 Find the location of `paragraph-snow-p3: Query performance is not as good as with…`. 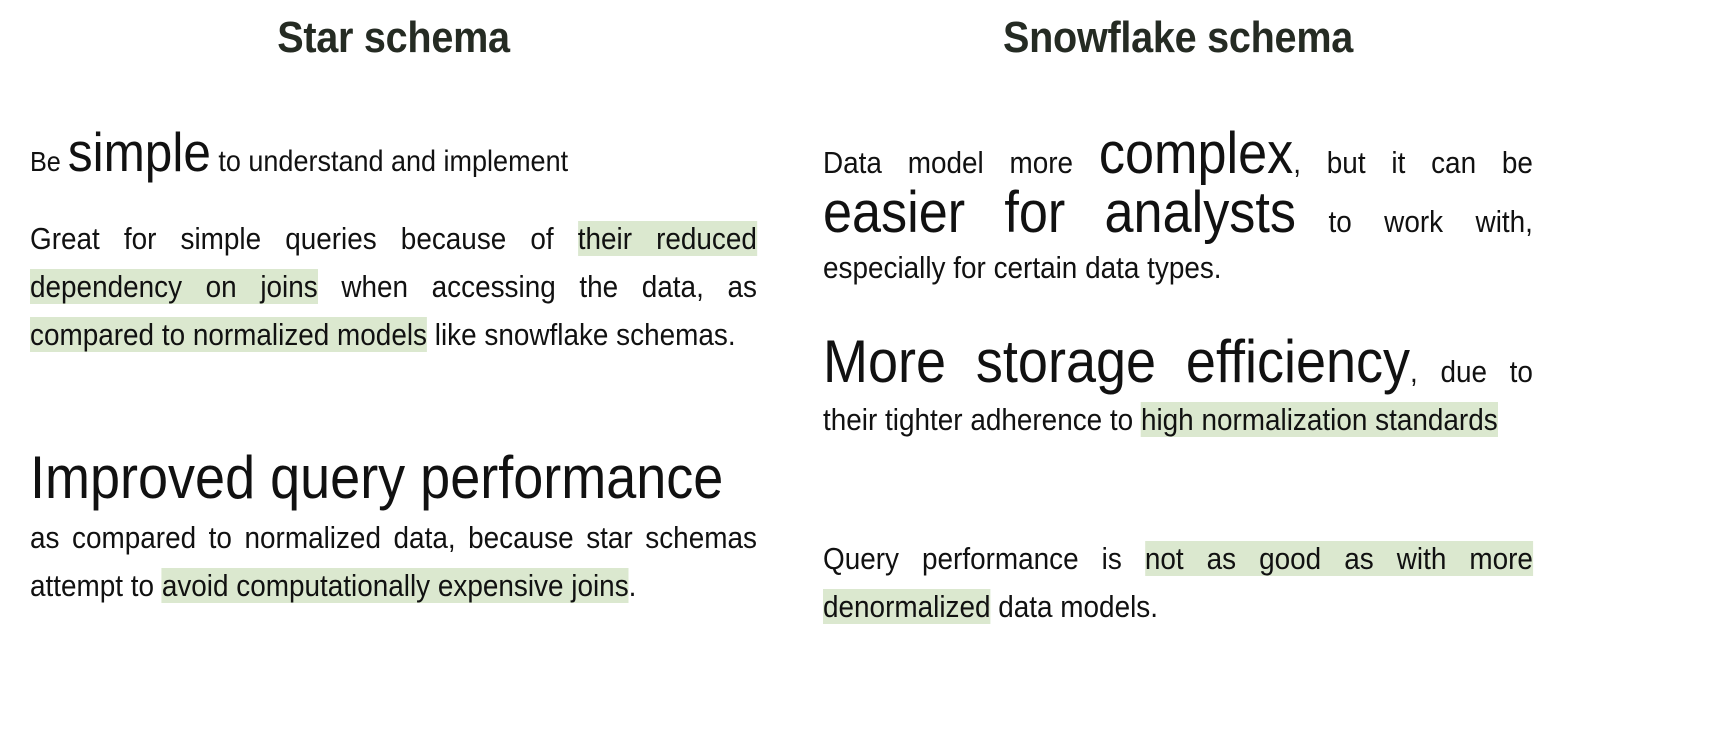

paragraph-snow-p3: Query performance is not as good as with… is located at coordinates (1178, 583).